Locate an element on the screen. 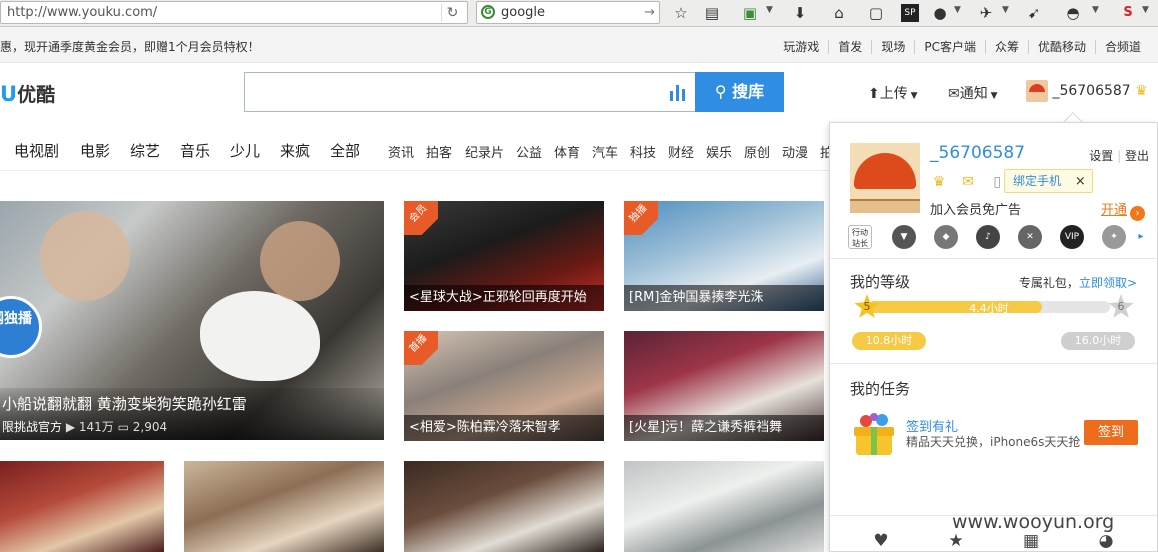 The height and width of the screenshot is (552, 1158). checkin-button: 签到 is located at coordinates (1111, 432).